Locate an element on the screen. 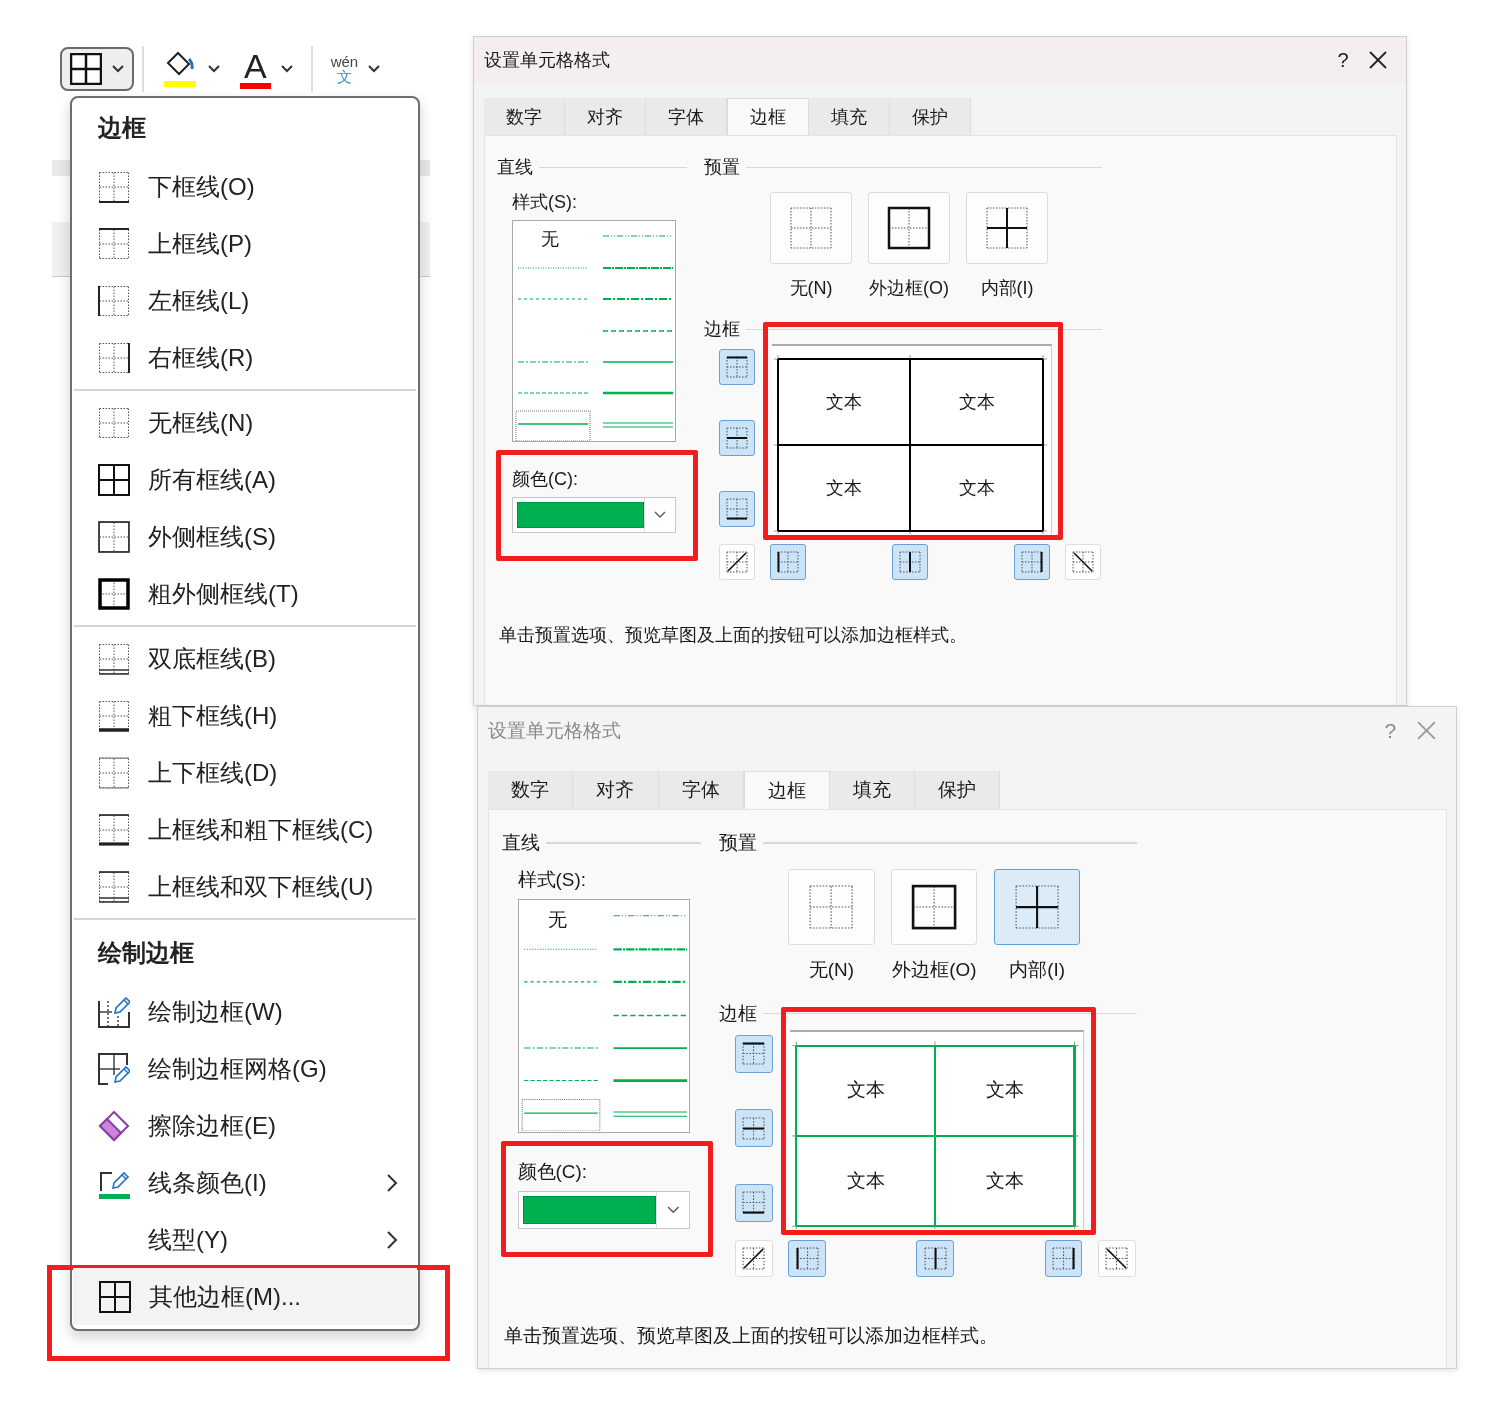 The image size is (1505, 1405). menu-item: 粗外侧框线(T) is located at coordinates (245, 593).